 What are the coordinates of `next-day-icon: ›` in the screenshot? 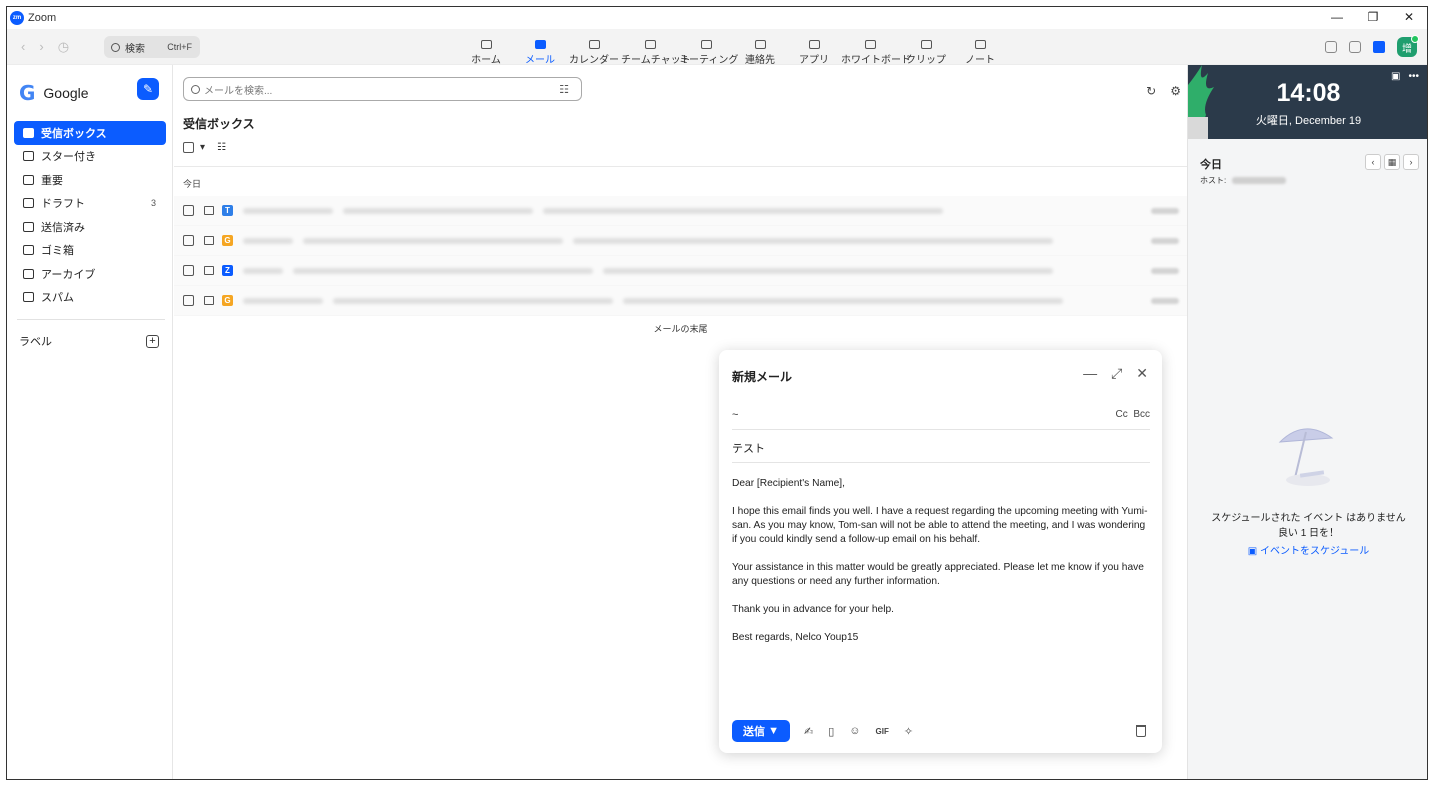 It's located at (1411, 162).